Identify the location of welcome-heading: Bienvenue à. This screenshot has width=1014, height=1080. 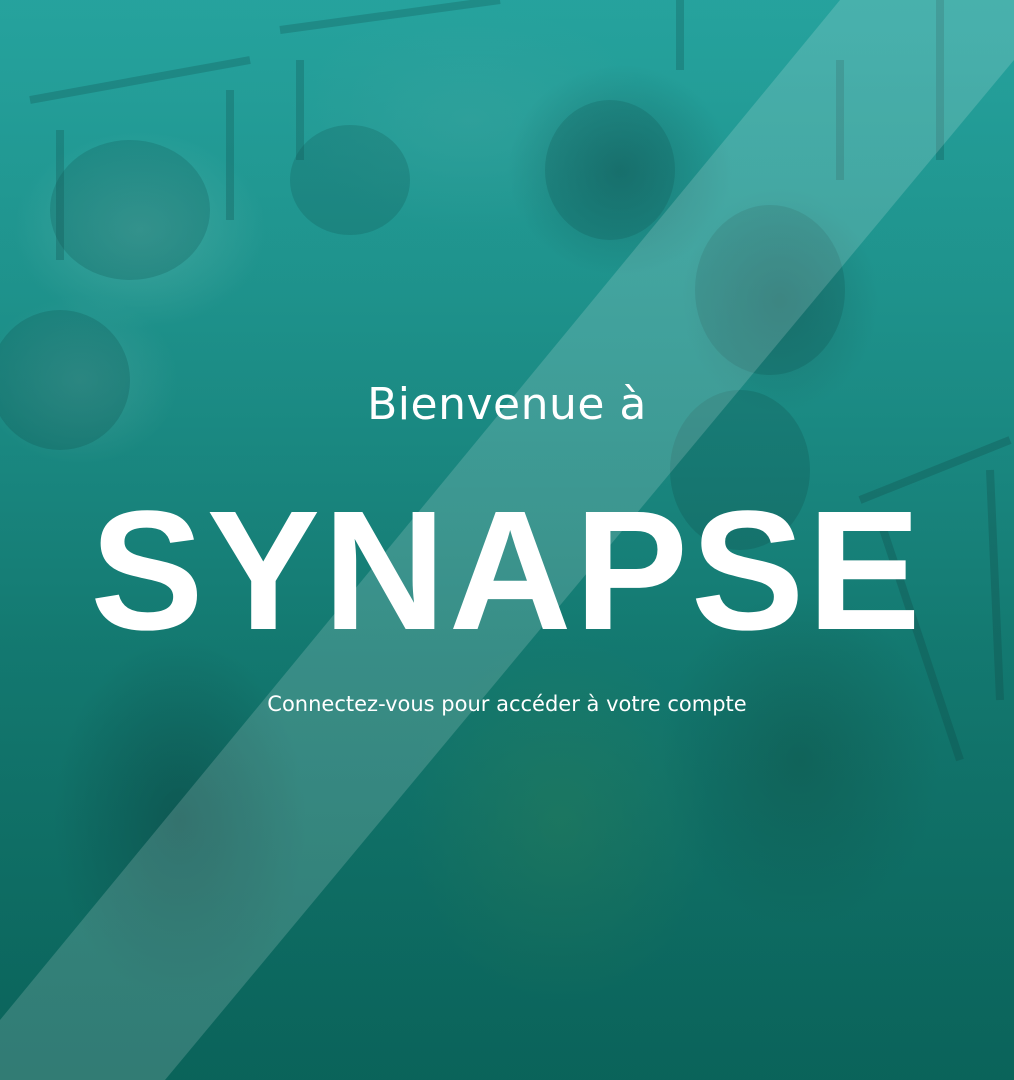
(507, 404).